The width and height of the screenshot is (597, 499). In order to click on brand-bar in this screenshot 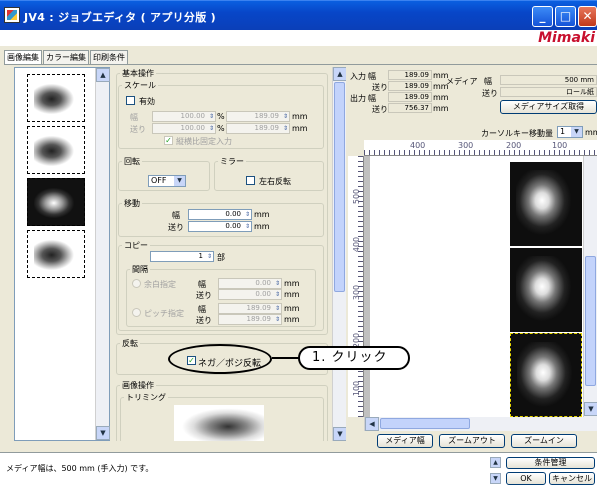, I will do `click(298, 38)`.